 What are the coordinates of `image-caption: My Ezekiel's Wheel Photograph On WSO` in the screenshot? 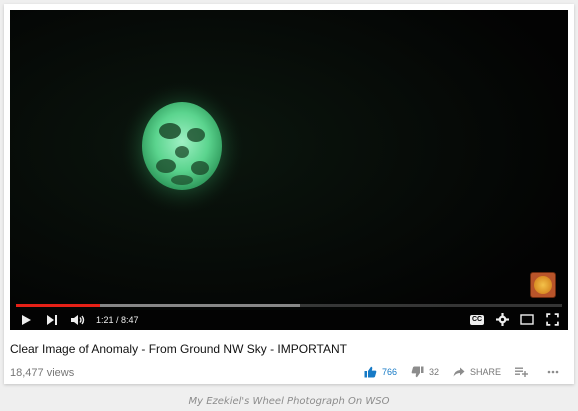 It's located at (289, 401).